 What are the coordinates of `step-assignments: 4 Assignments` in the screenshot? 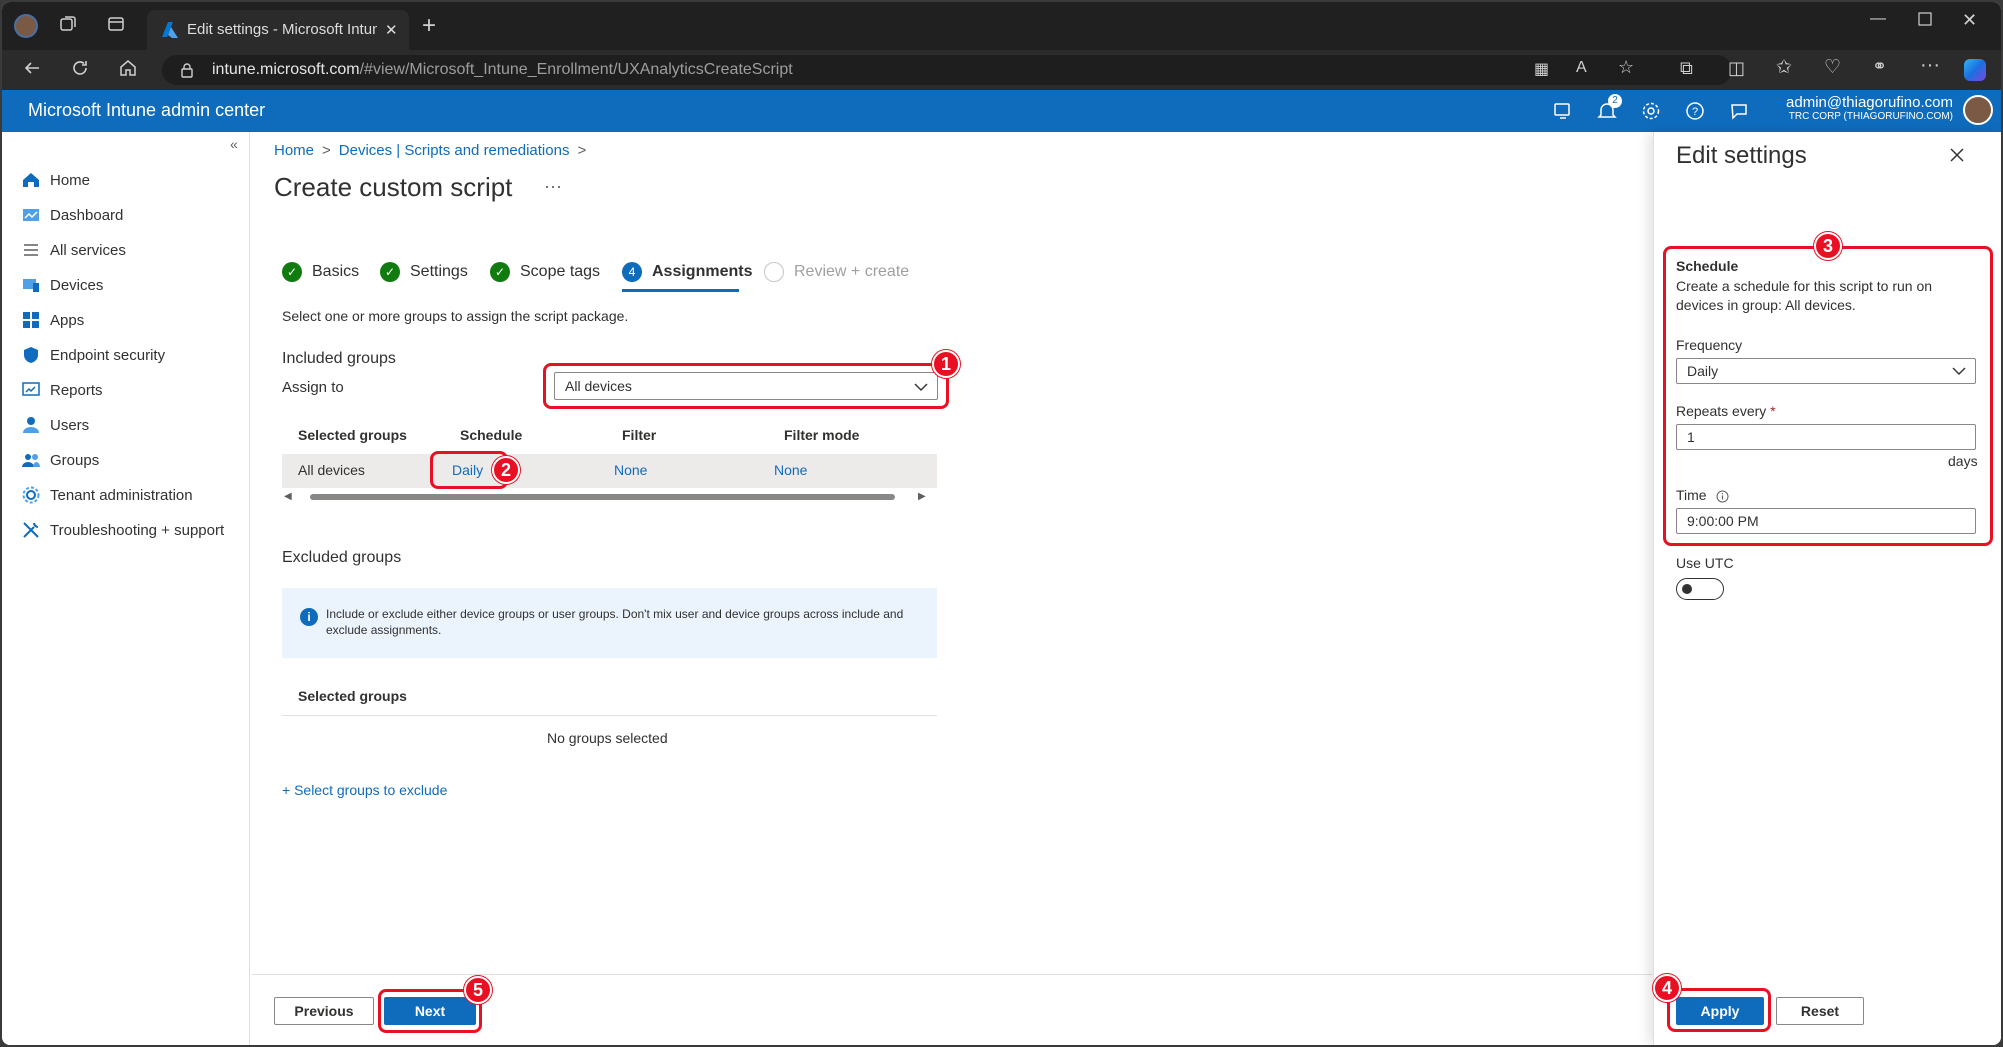 It's located at (687, 272).